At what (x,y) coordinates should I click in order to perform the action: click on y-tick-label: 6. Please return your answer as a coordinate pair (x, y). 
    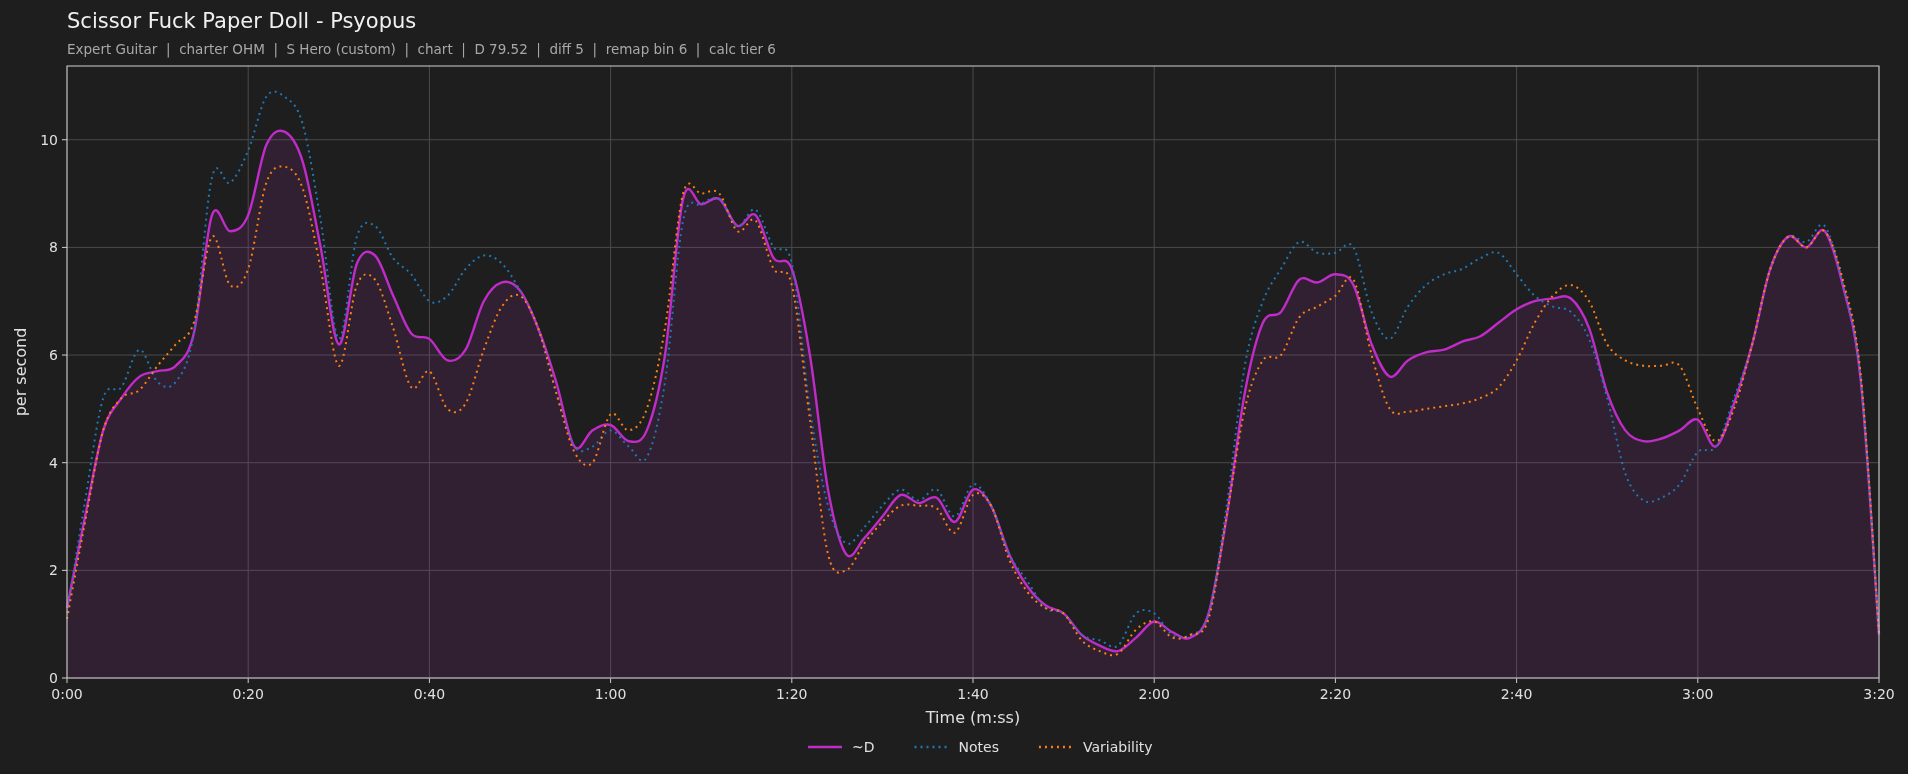
    Looking at the image, I should click on (53, 355).